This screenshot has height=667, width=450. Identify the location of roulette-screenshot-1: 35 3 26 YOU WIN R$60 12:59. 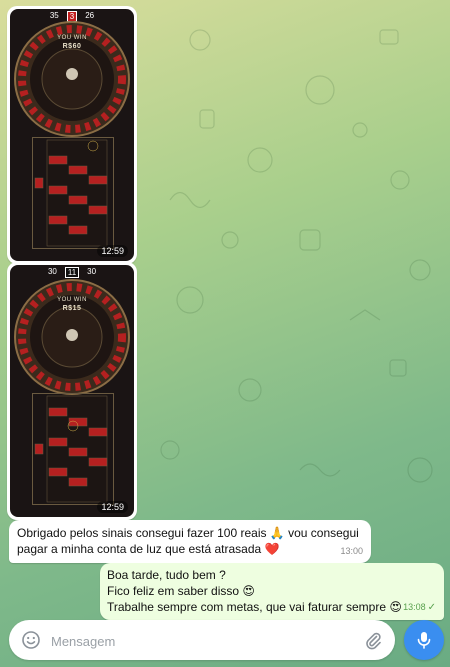
(72, 135).